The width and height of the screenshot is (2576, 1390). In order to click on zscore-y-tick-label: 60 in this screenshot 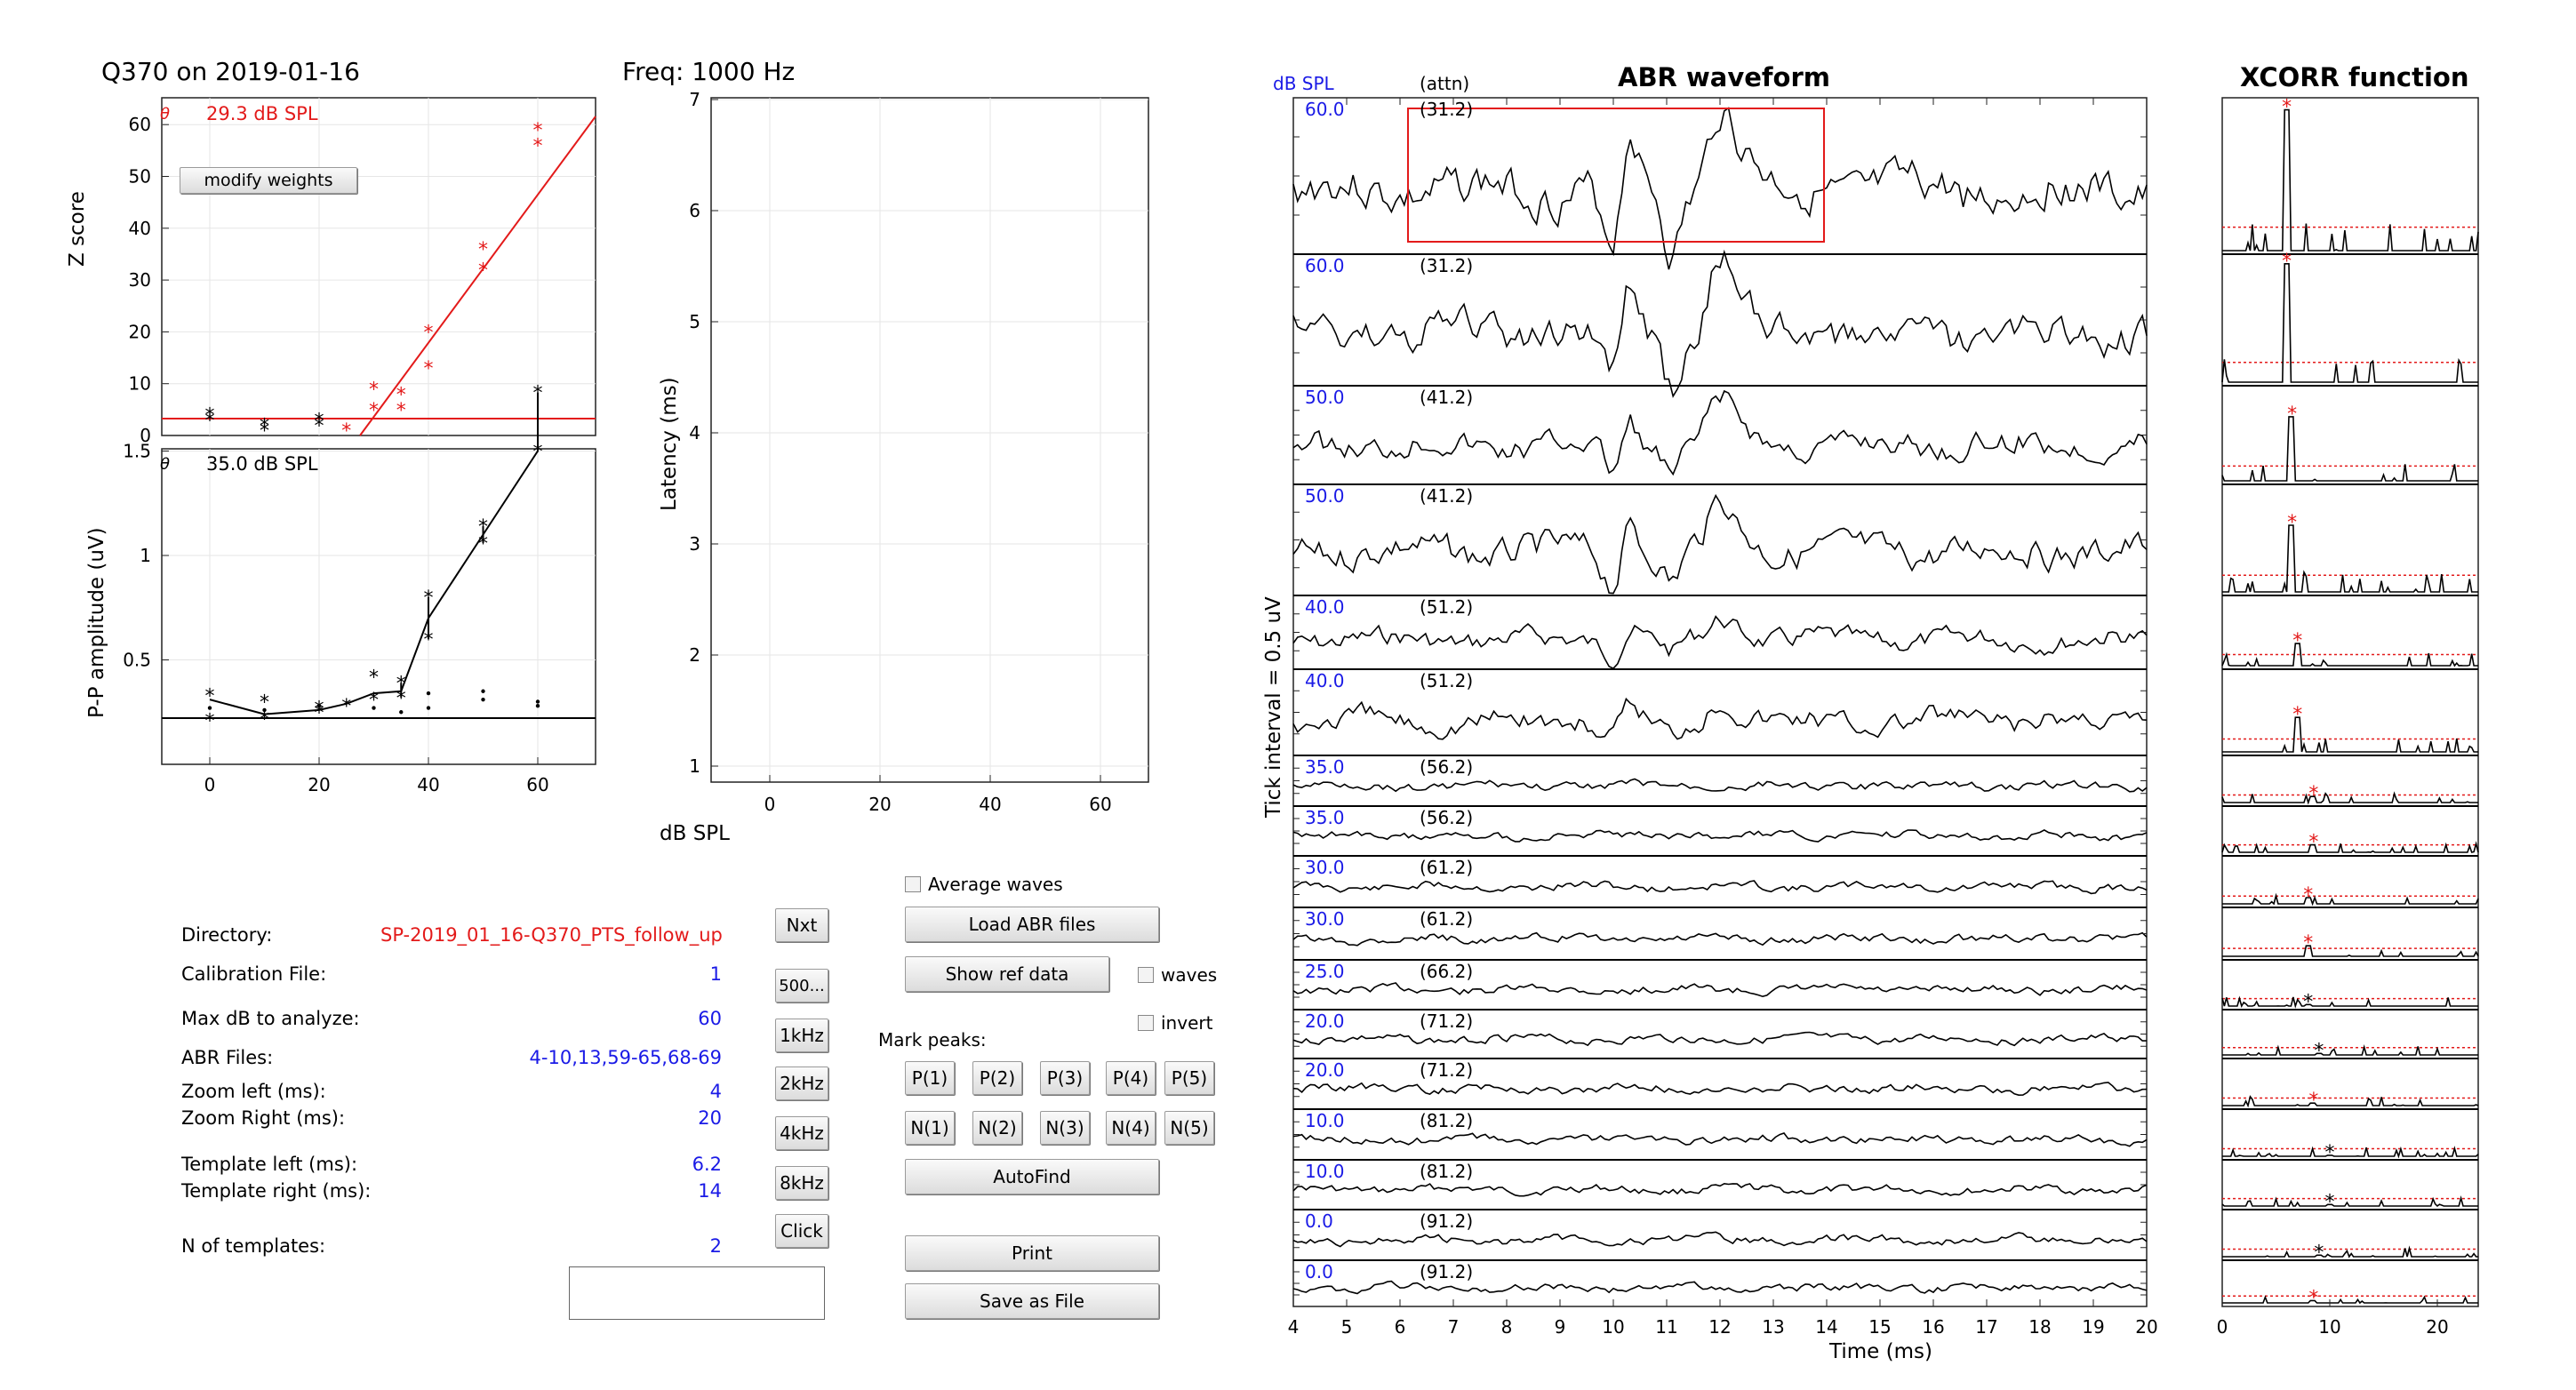, I will do `click(140, 125)`.